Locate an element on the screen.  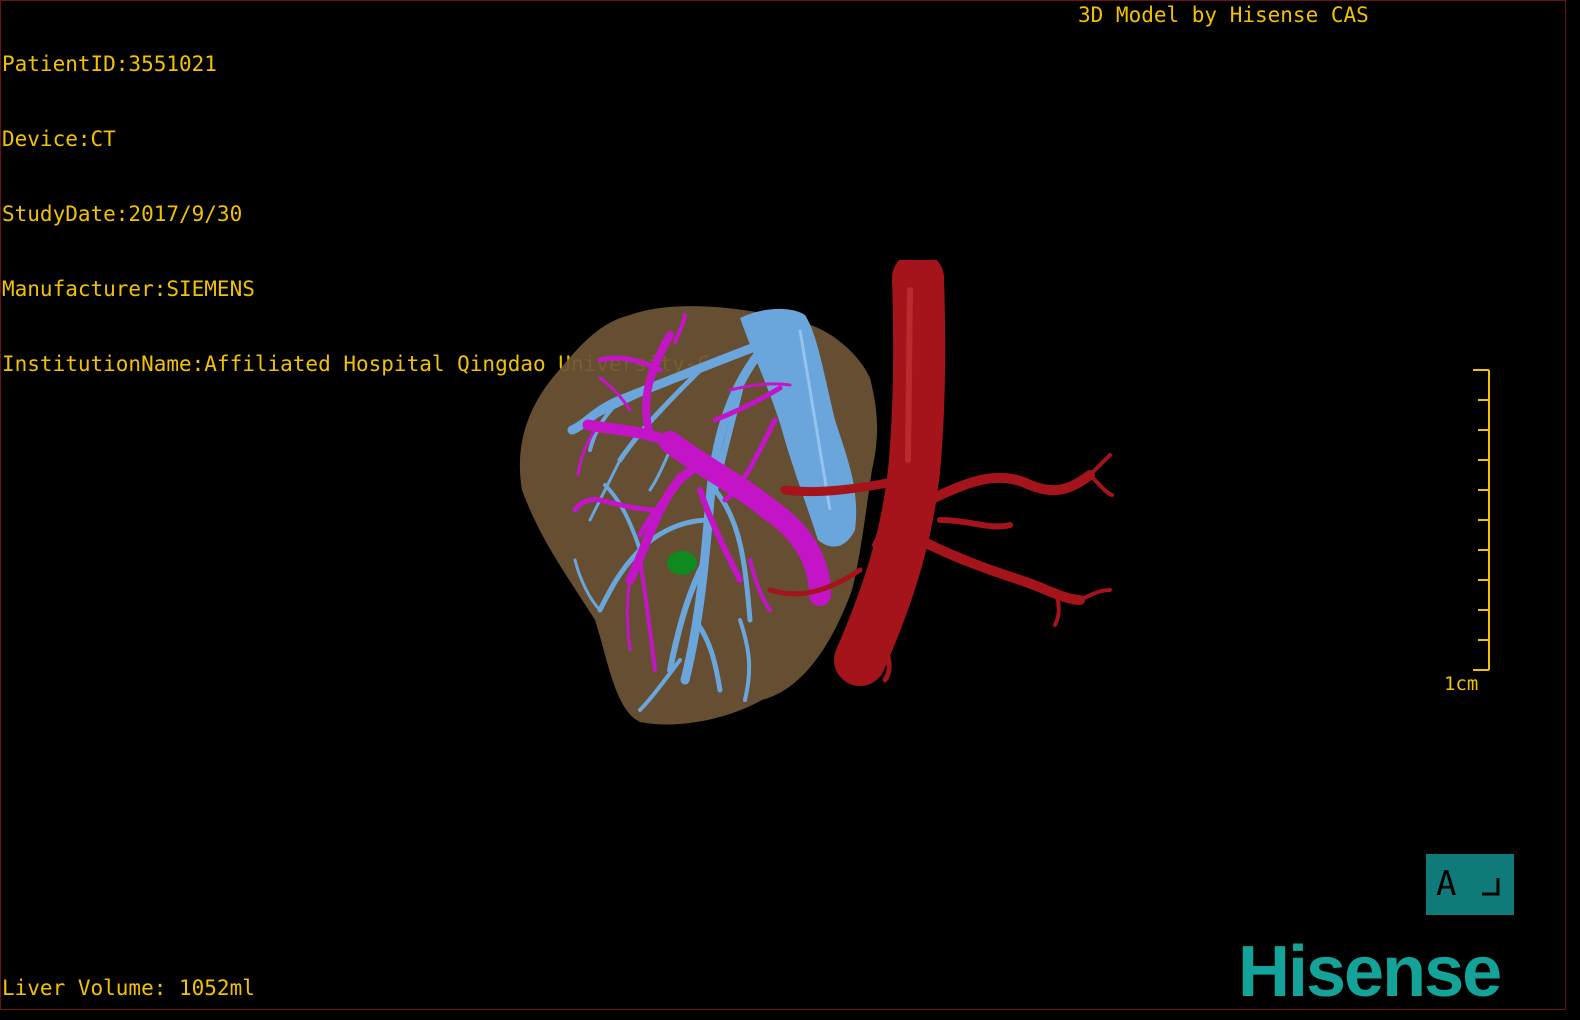
orientation-axis-icon is located at coordinates (1491, 887).